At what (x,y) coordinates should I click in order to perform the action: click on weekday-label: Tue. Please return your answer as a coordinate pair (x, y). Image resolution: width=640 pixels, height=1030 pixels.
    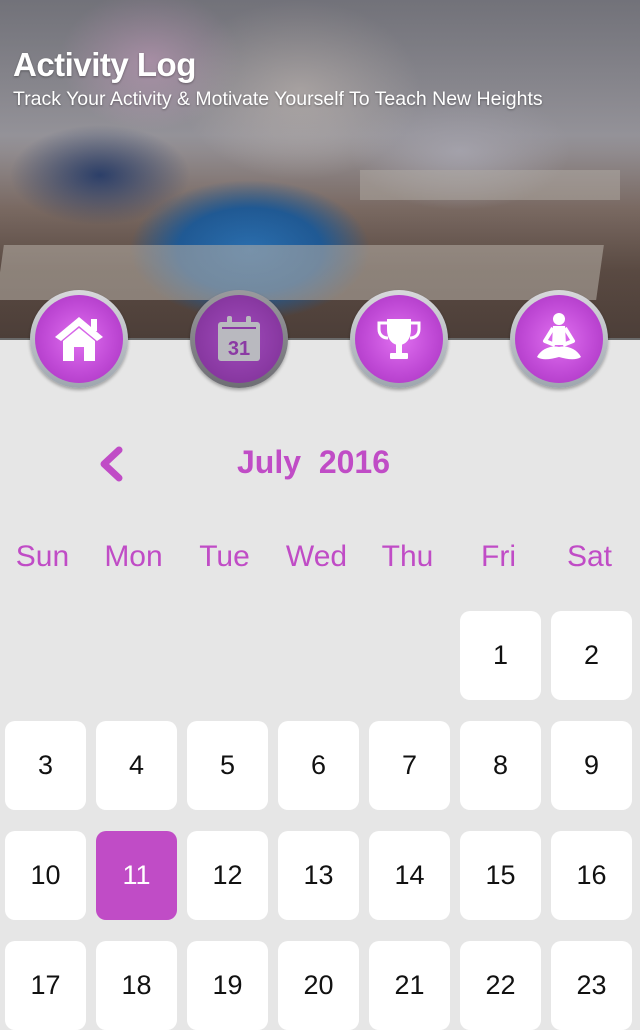
    Looking at the image, I should click on (224, 556).